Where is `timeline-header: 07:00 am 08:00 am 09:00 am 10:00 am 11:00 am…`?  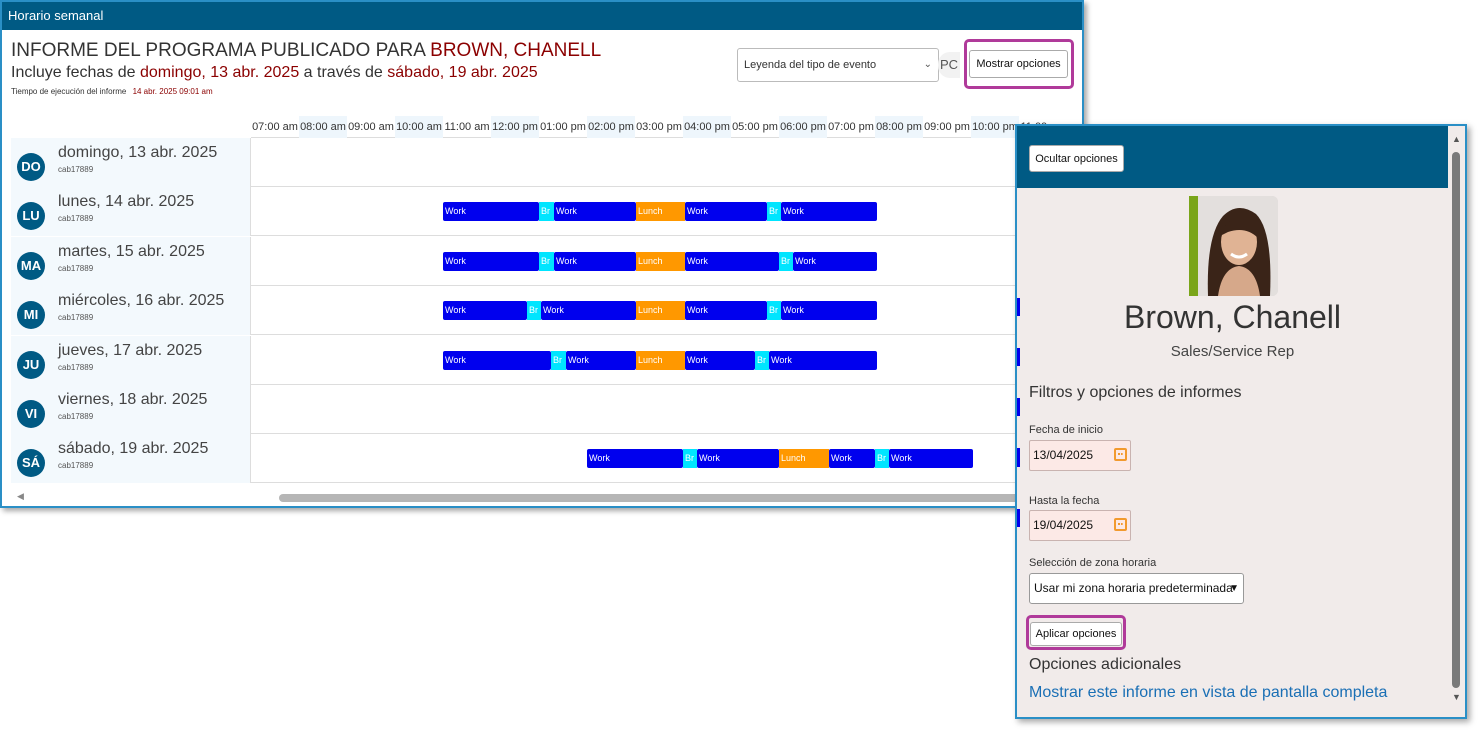
timeline-header: 07:00 am 08:00 am 09:00 am 10:00 am 11:00 am… is located at coordinates (666, 127).